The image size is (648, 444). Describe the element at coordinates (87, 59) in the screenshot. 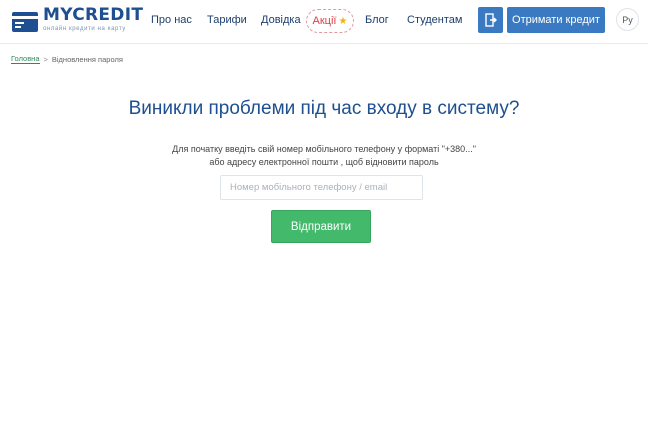

I see `breadcrumb-current: Відновлення пароля` at that location.